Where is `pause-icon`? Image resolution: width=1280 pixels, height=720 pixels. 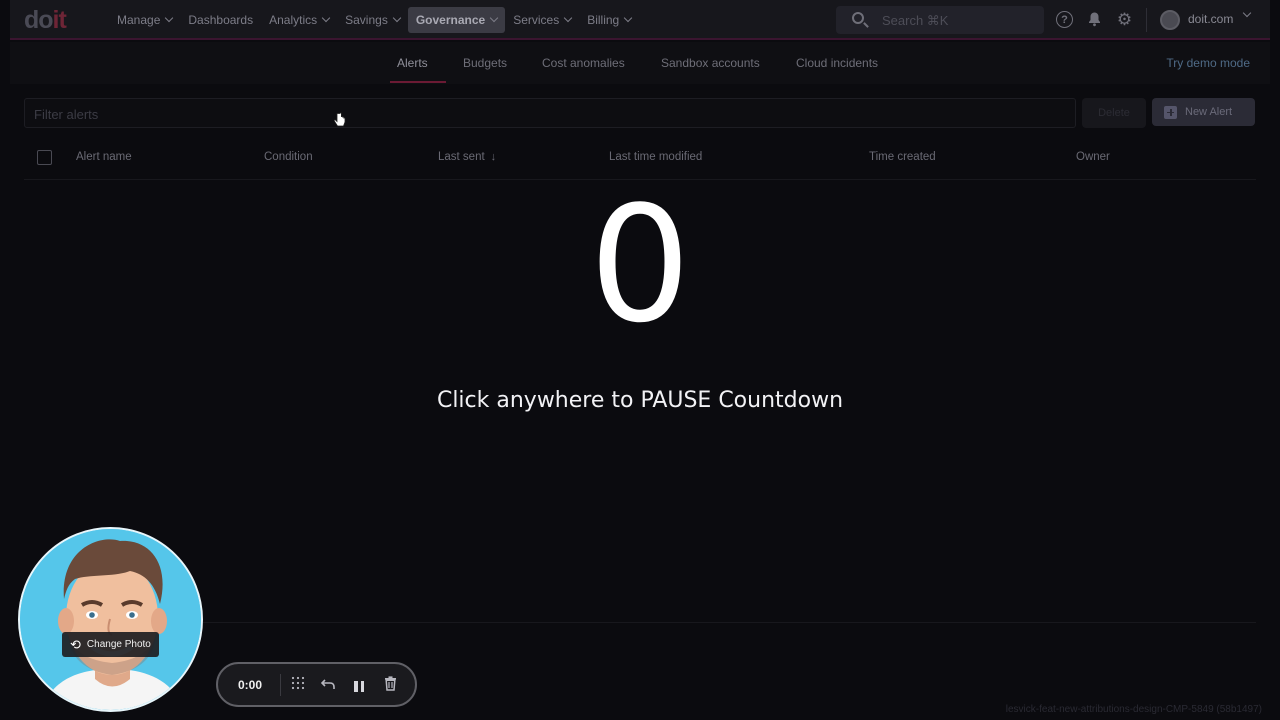 pause-icon is located at coordinates (359, 685).